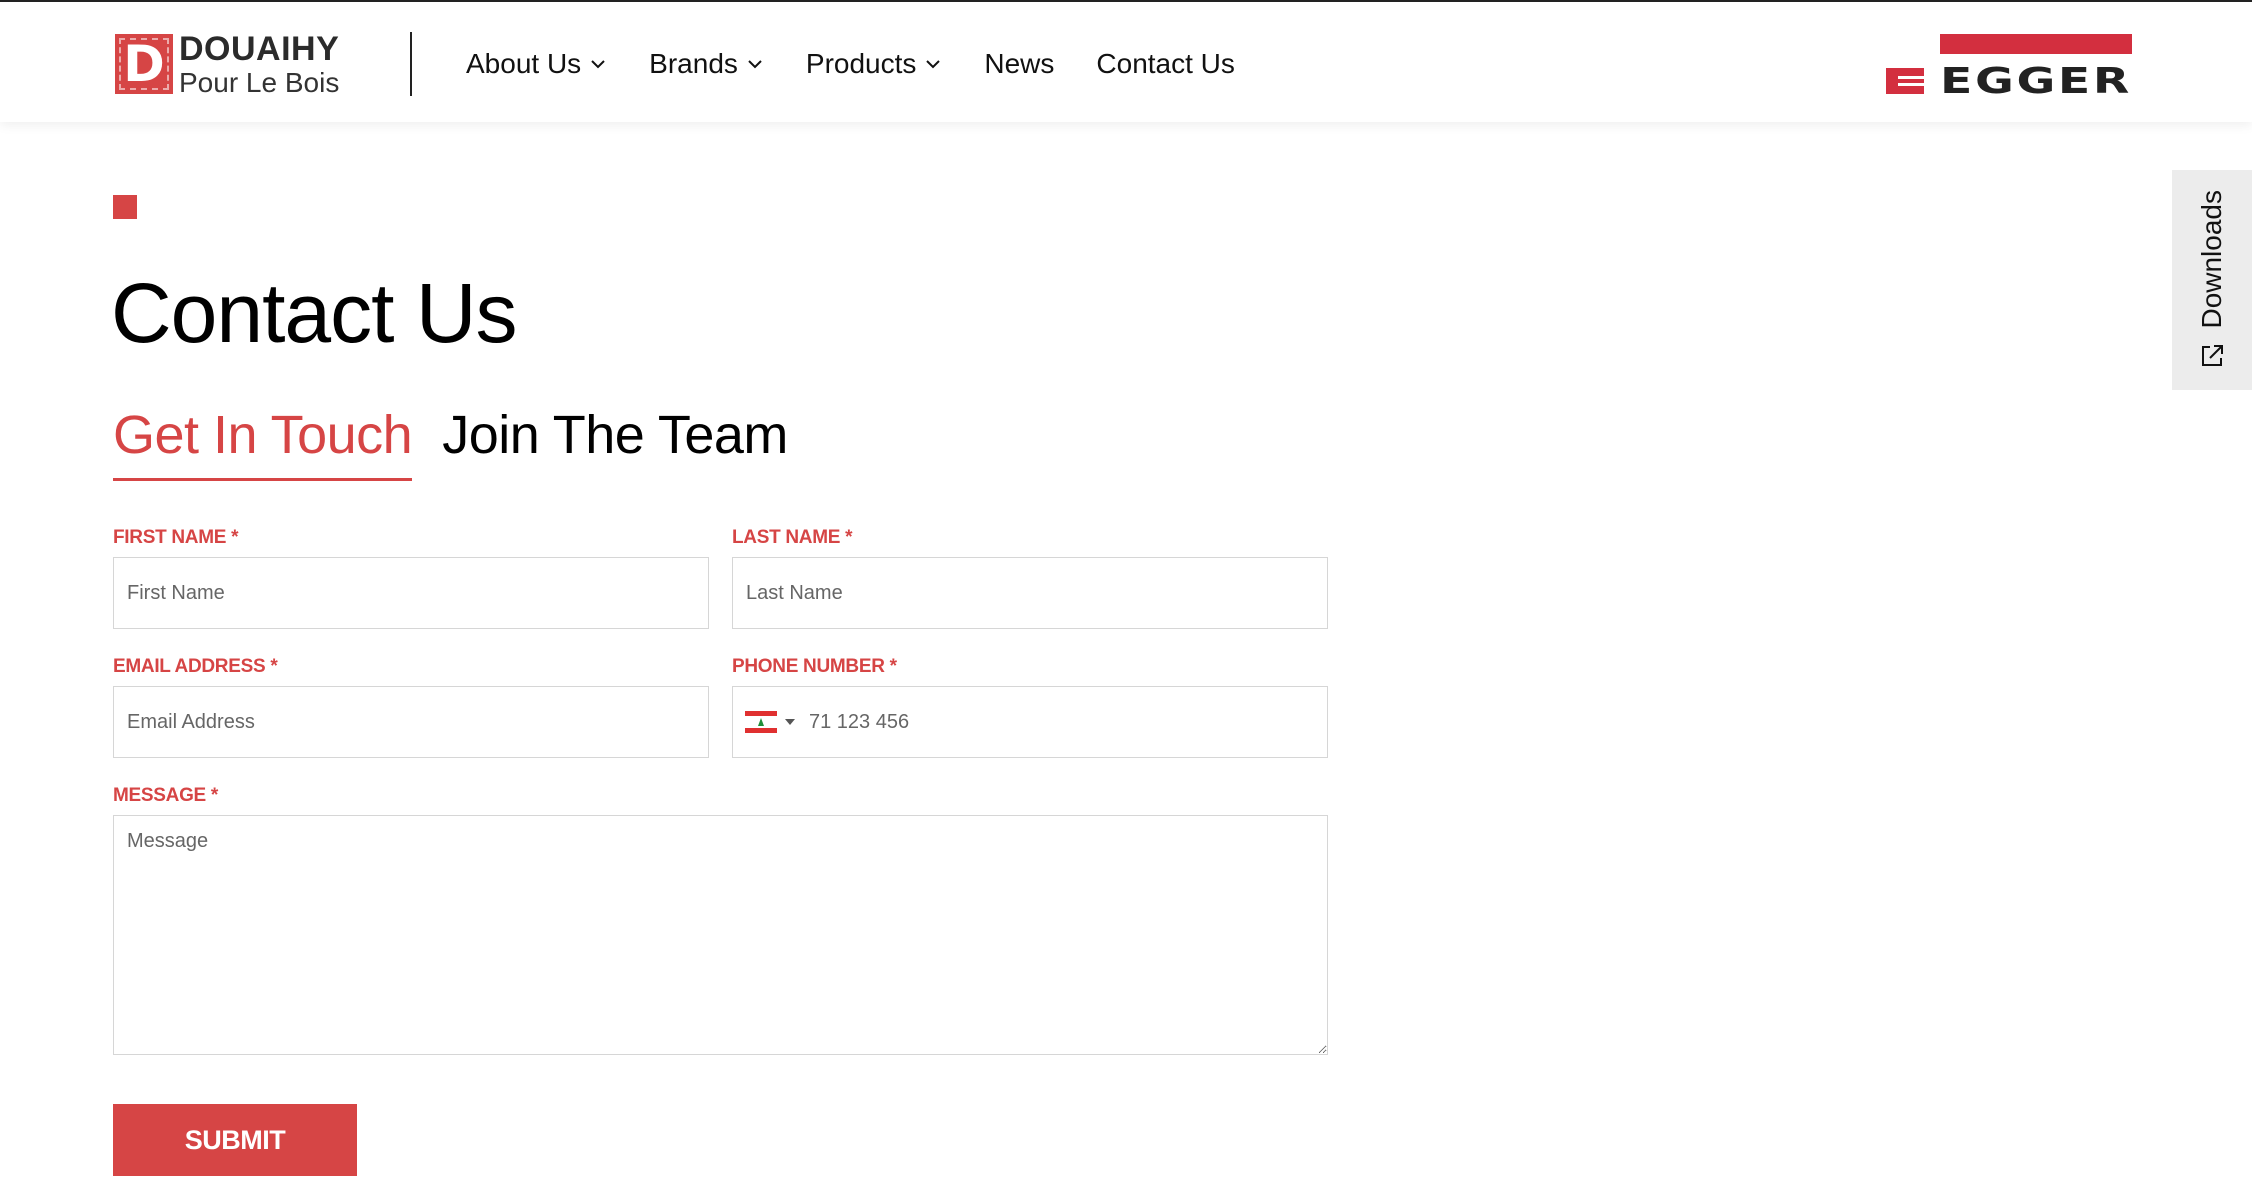 The image size is (2252, 1200). Describe the element at coordinates (2036, 78) in the screenshot. I see `egger-logo-text: EGGER` at that location.